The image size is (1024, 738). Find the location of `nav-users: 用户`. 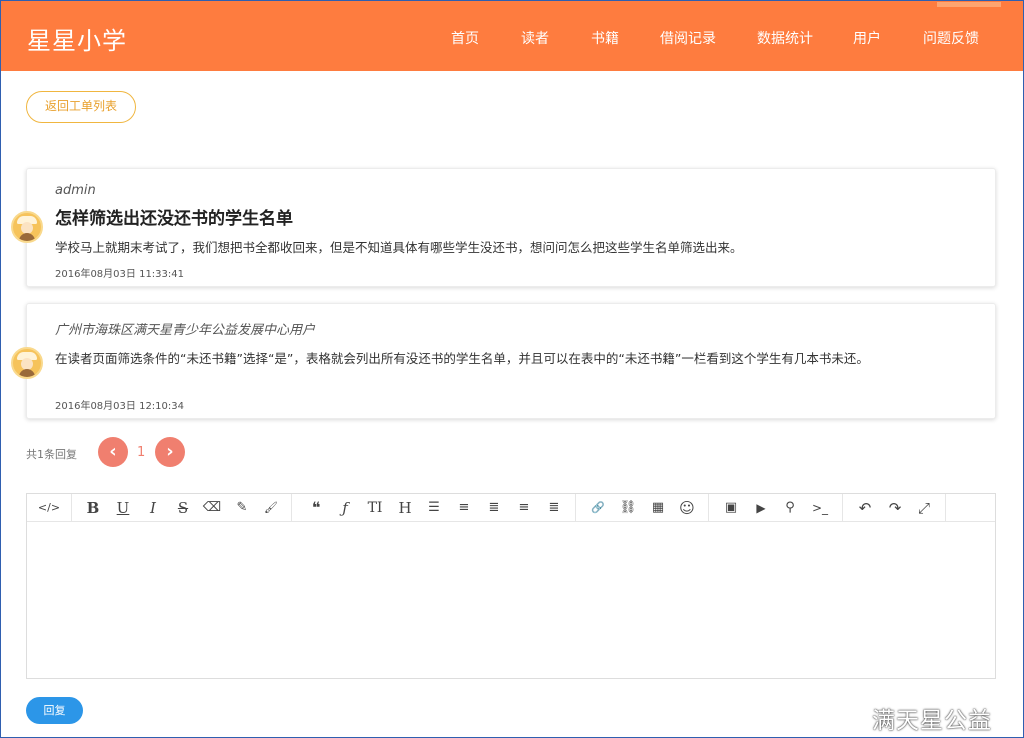

nav-users: 用户 is located at coordinates (867, 38).